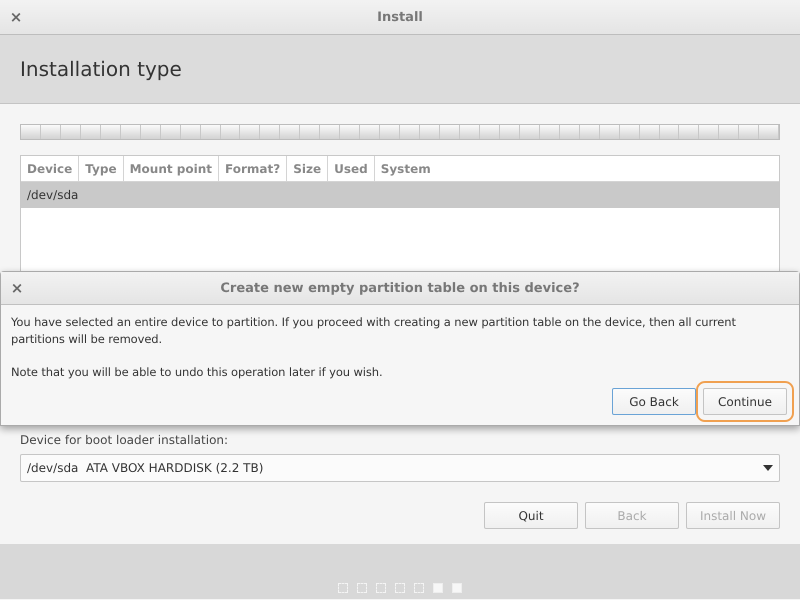 Image resolution: width=800 pixels, height=600 pixels. Describe the element at coordinates (125, 440) in the screenshot. I see `field-label: Device for boot loader installation:` at that location.